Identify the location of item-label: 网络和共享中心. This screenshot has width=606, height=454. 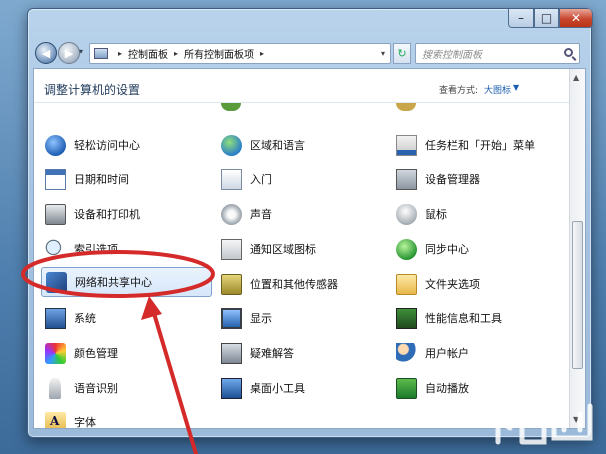
(113, 282).